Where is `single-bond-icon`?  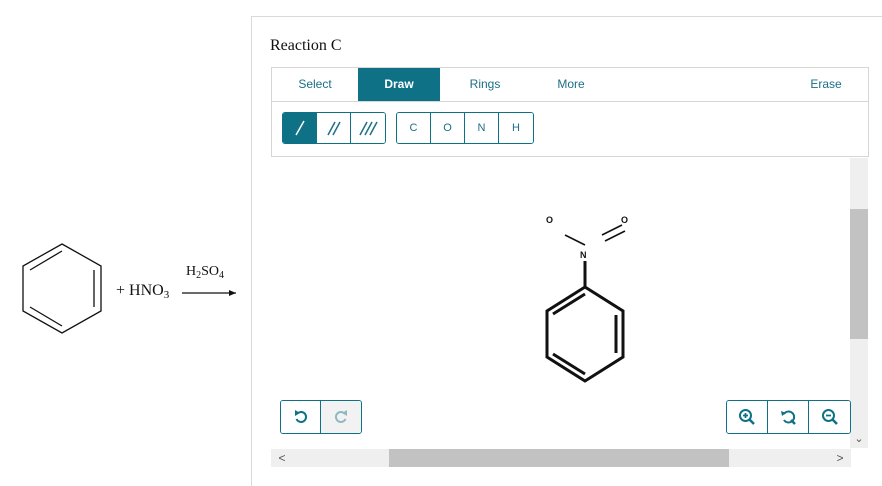
single-bond-icon is located at coordinates (299, 128).